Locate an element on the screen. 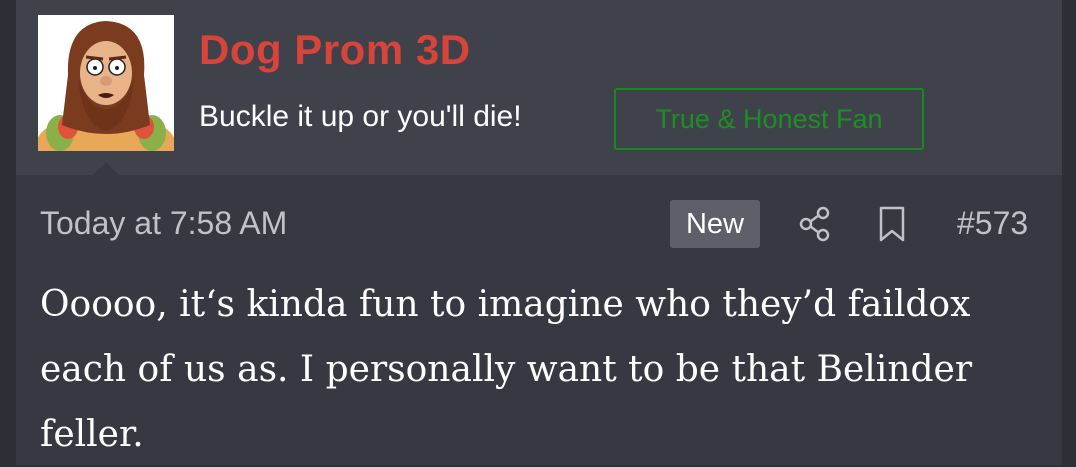  header-pointer is located at coordinates (106, 169).